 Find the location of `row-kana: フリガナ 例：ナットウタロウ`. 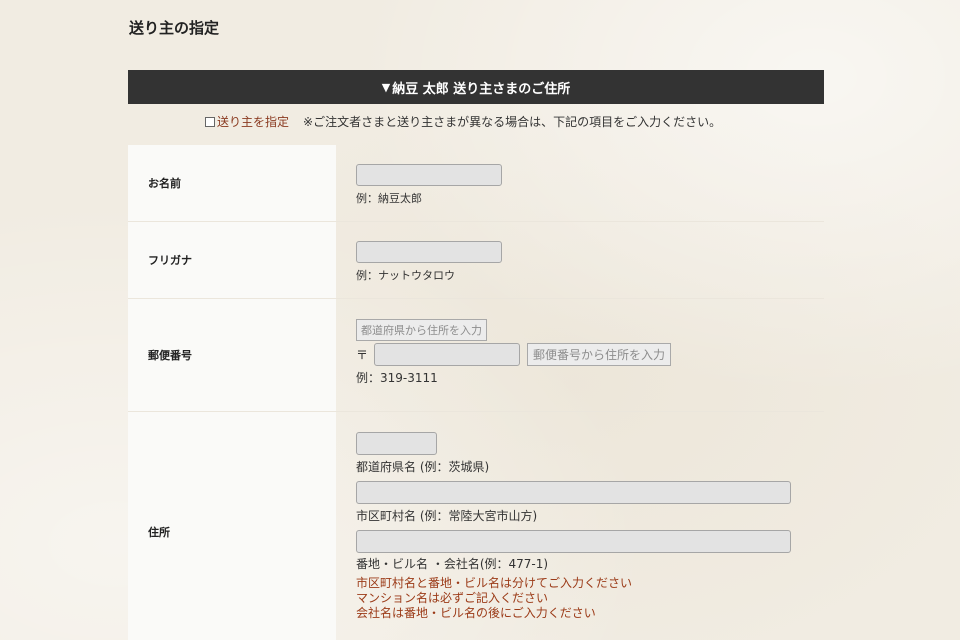

row-kana: フリガナ 例：ナットウタロウ is located at coordinates (476, 260).